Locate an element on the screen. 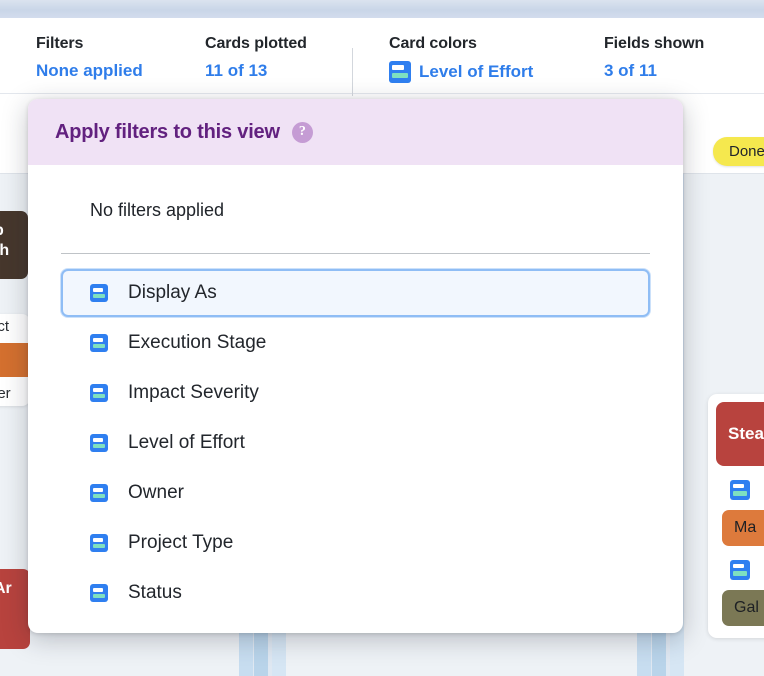 The height and width of the screenshot is (676, 764). modal-title: Apply filters to this view is located at coordinates (167, 131).